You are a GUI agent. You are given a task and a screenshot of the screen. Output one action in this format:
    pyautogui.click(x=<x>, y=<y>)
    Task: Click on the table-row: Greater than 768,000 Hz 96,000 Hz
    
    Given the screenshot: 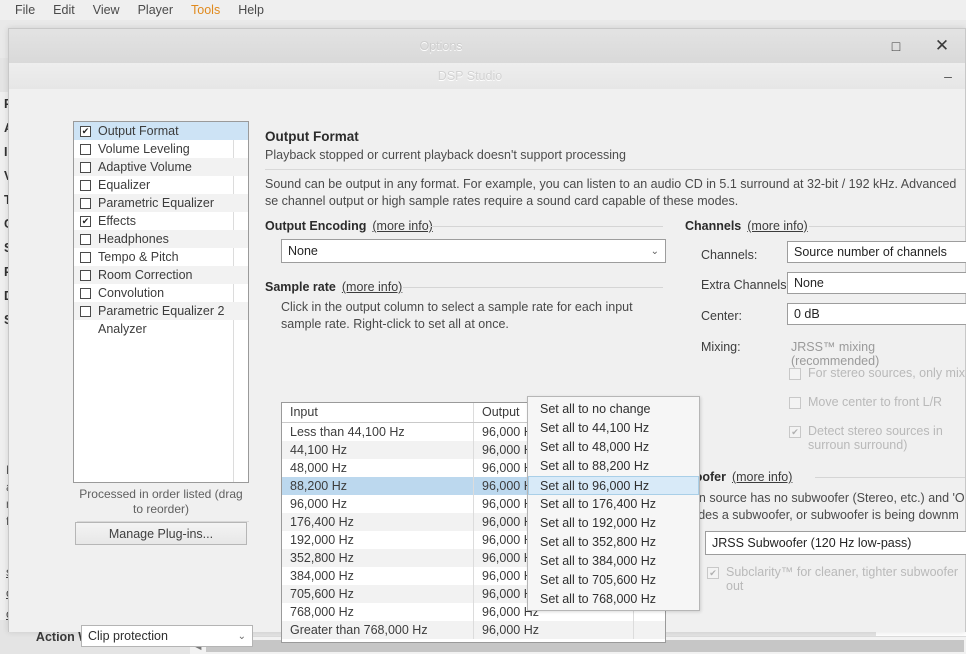 What is the action you would take?
    pyautogui.click(x=473, y=630)
    